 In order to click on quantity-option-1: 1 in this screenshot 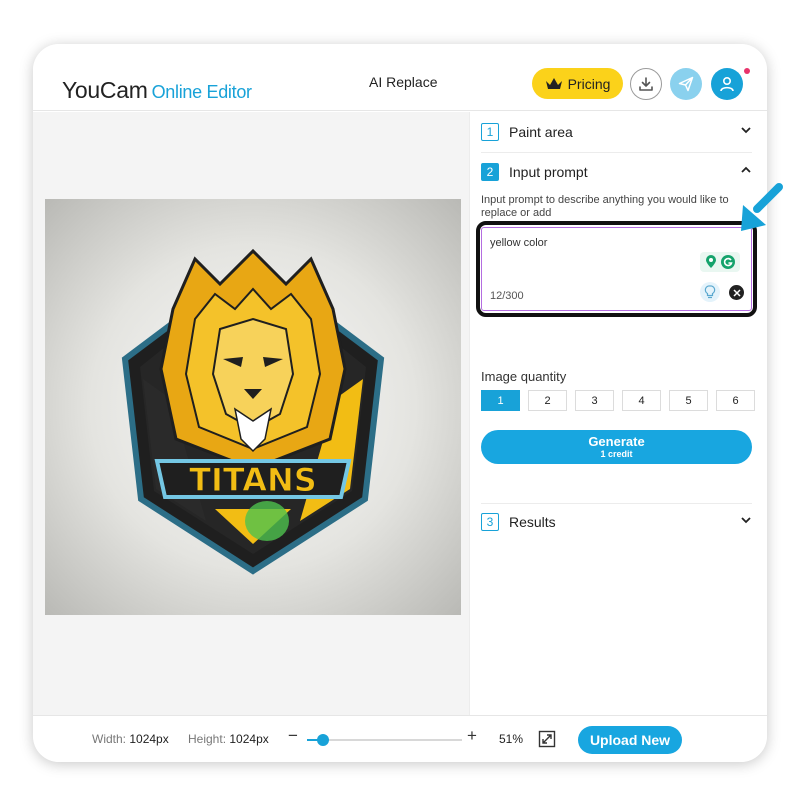, I will do `click(500, 400)`.